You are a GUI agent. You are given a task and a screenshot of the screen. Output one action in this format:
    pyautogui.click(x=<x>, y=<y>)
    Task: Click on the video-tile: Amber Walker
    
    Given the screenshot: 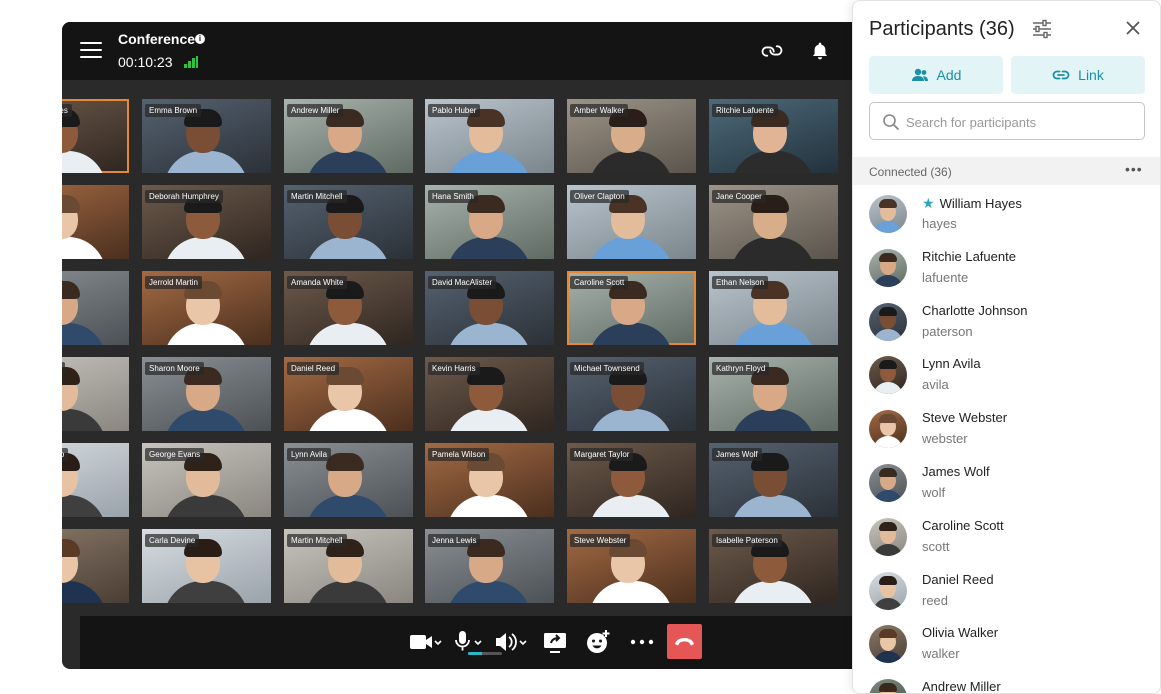 What is the action you would take?
    pyautogui.click(x=631, y=136)
    